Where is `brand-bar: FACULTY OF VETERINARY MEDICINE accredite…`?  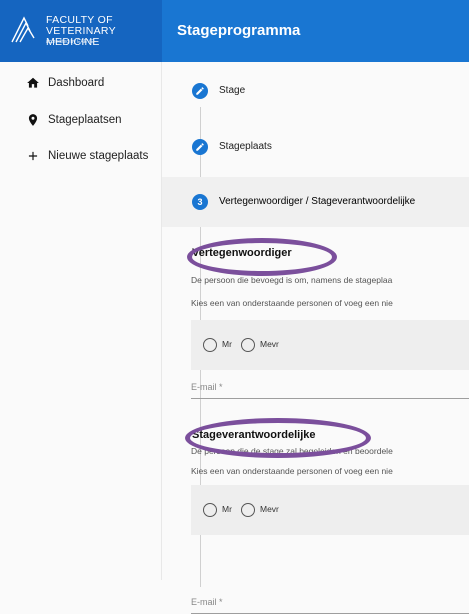
brand-bar: FACULTY OF VETERINARY MEDICINE accredite… is located at coordinates (81, 31).